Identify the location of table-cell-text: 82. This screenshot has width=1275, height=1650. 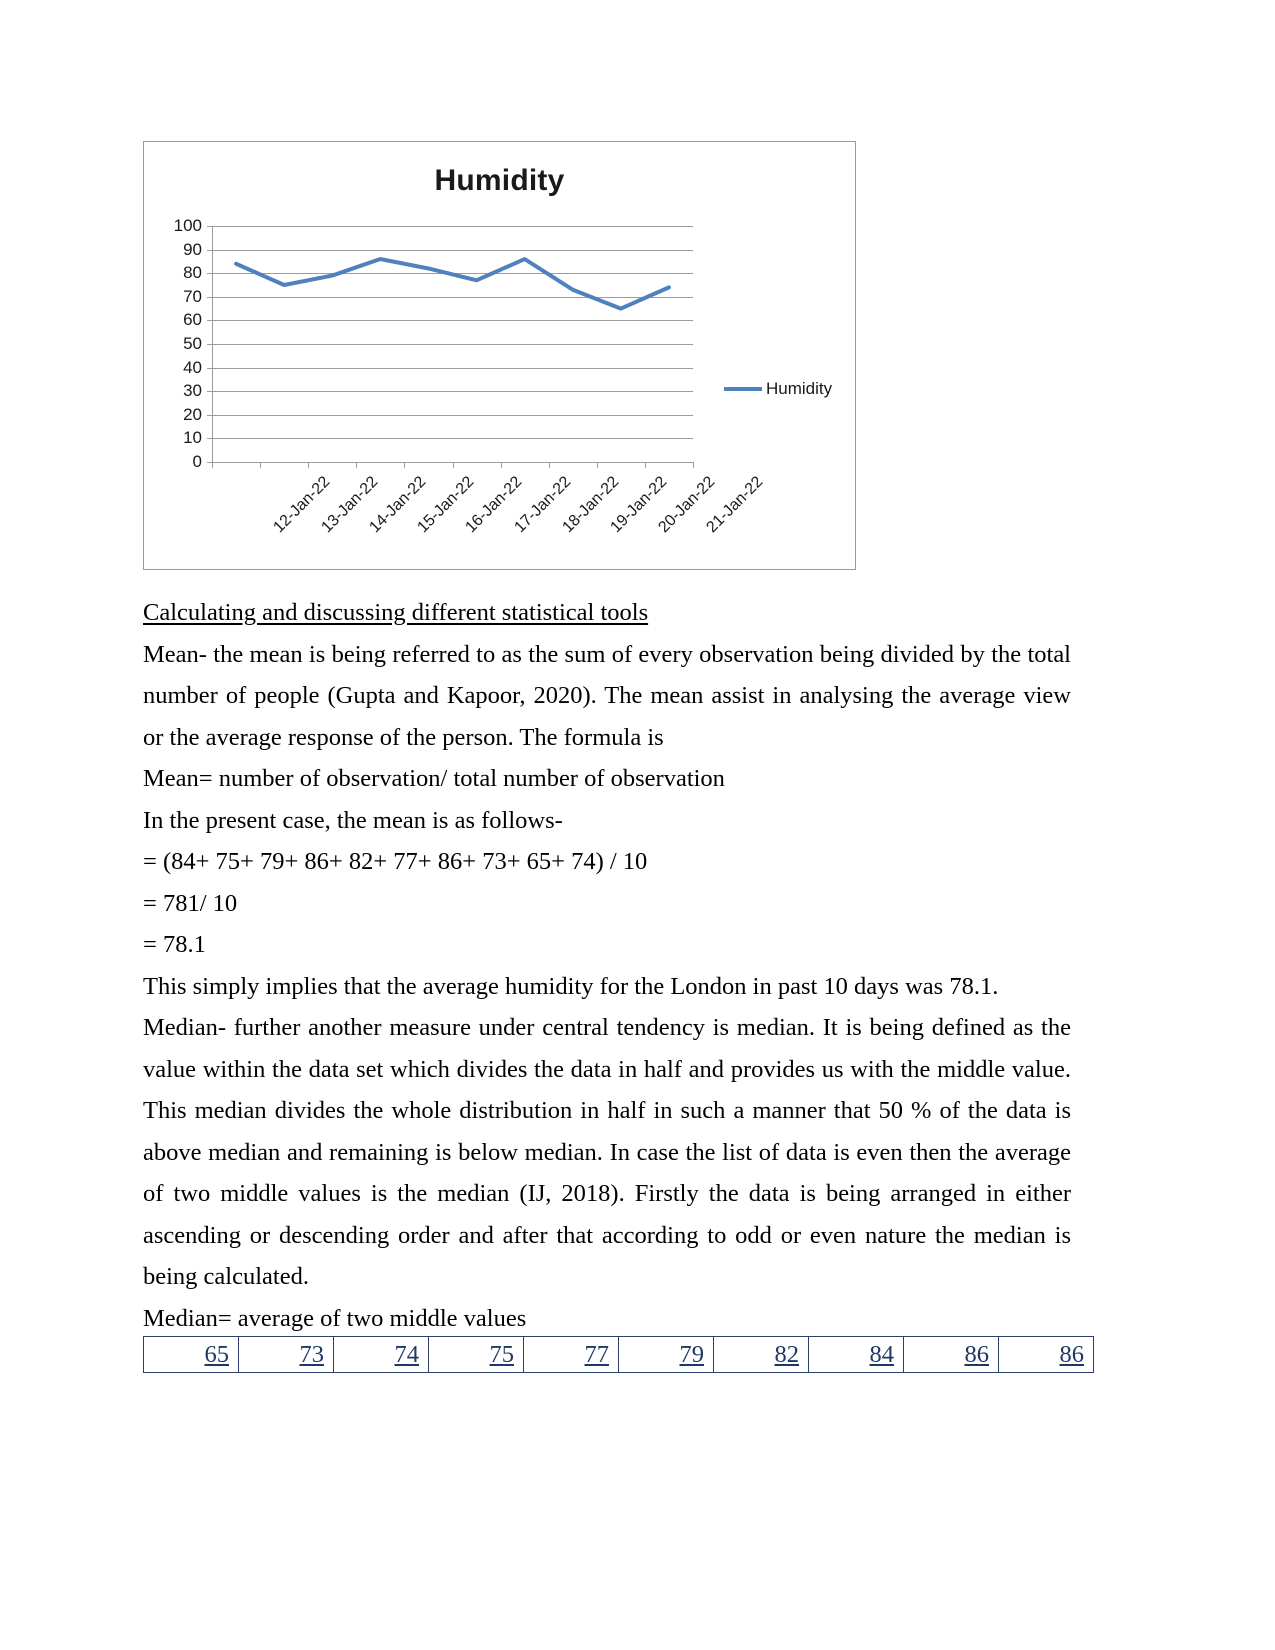
(787, 1354).